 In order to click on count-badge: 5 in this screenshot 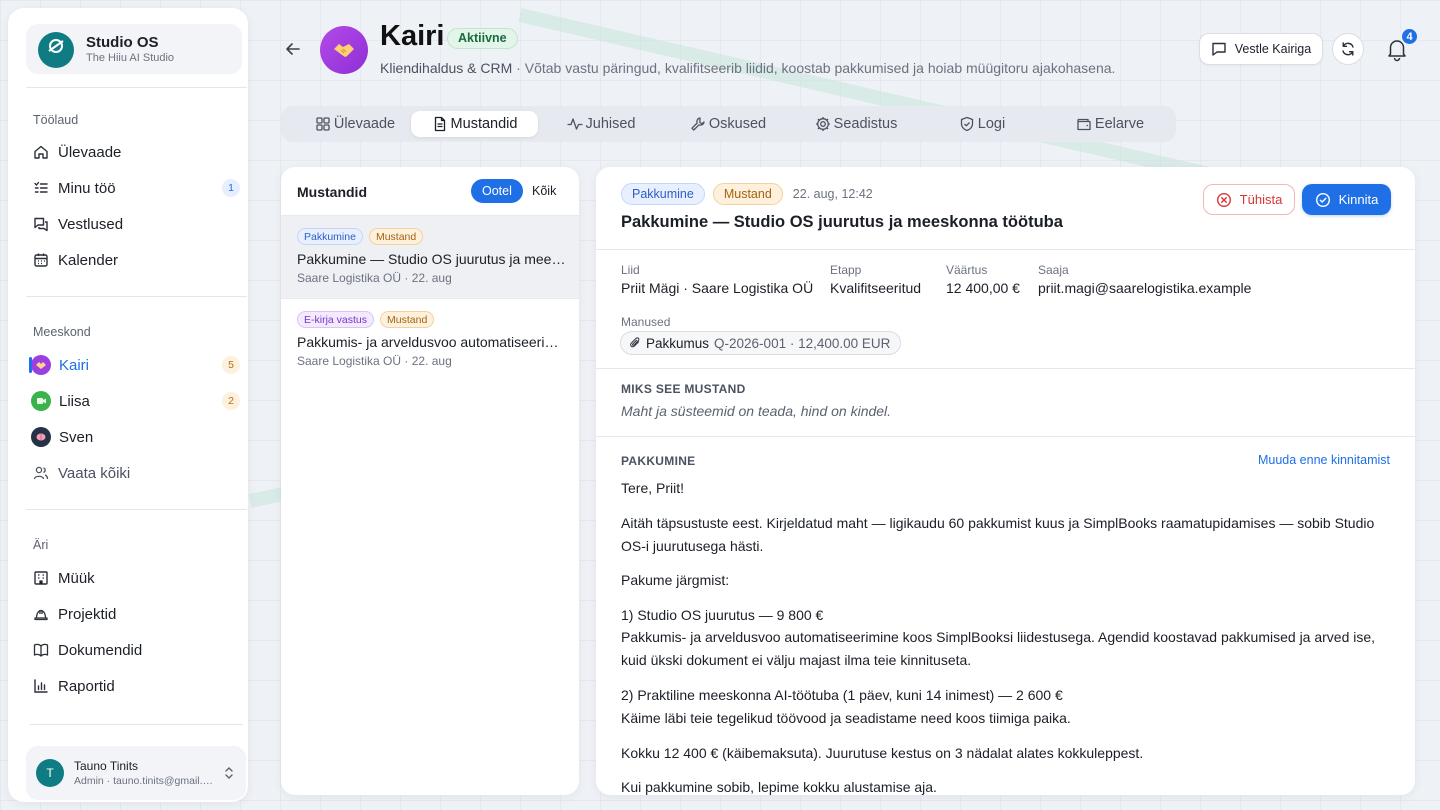, I will do `click(231, 365)`.